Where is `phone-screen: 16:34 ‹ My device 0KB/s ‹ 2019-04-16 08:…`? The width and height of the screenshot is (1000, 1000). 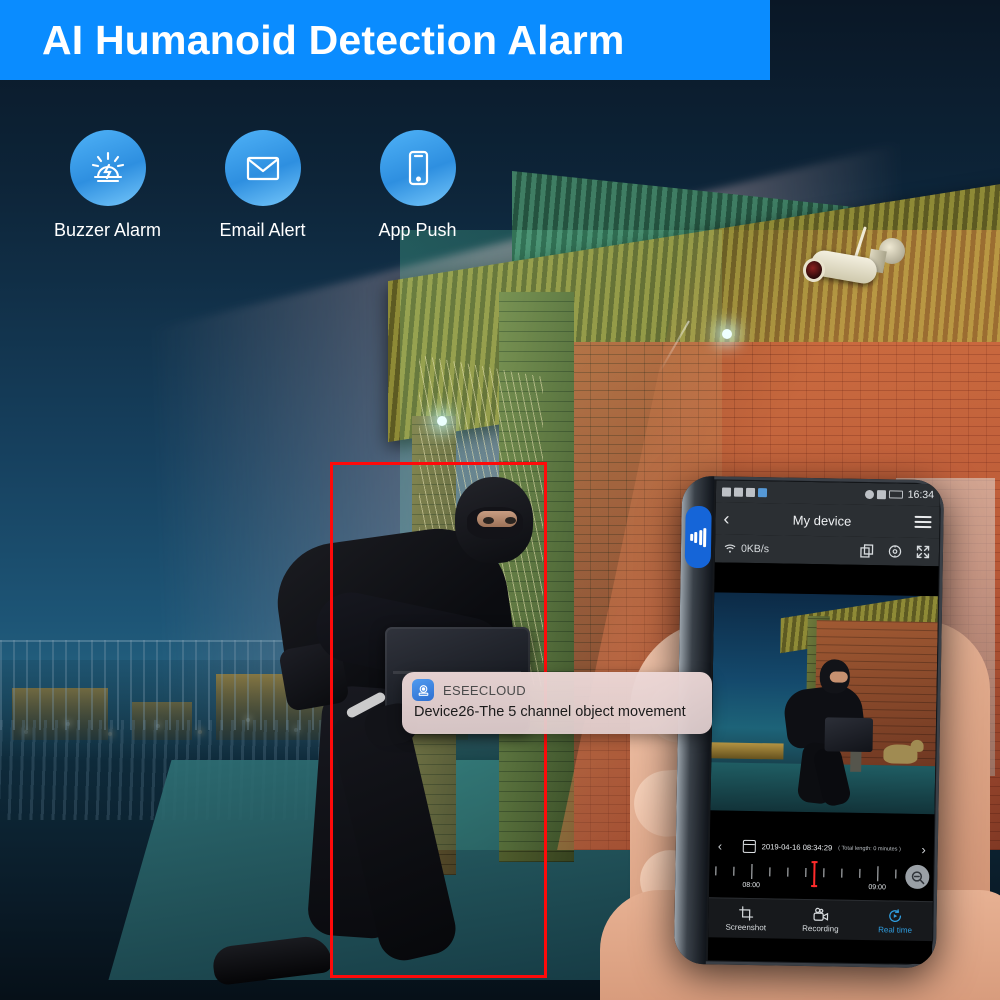
phone-screen: 16:34 ‹ My device 0KB/s ‹ 2019-04-16 08:… is located at coordinates (824, 722).